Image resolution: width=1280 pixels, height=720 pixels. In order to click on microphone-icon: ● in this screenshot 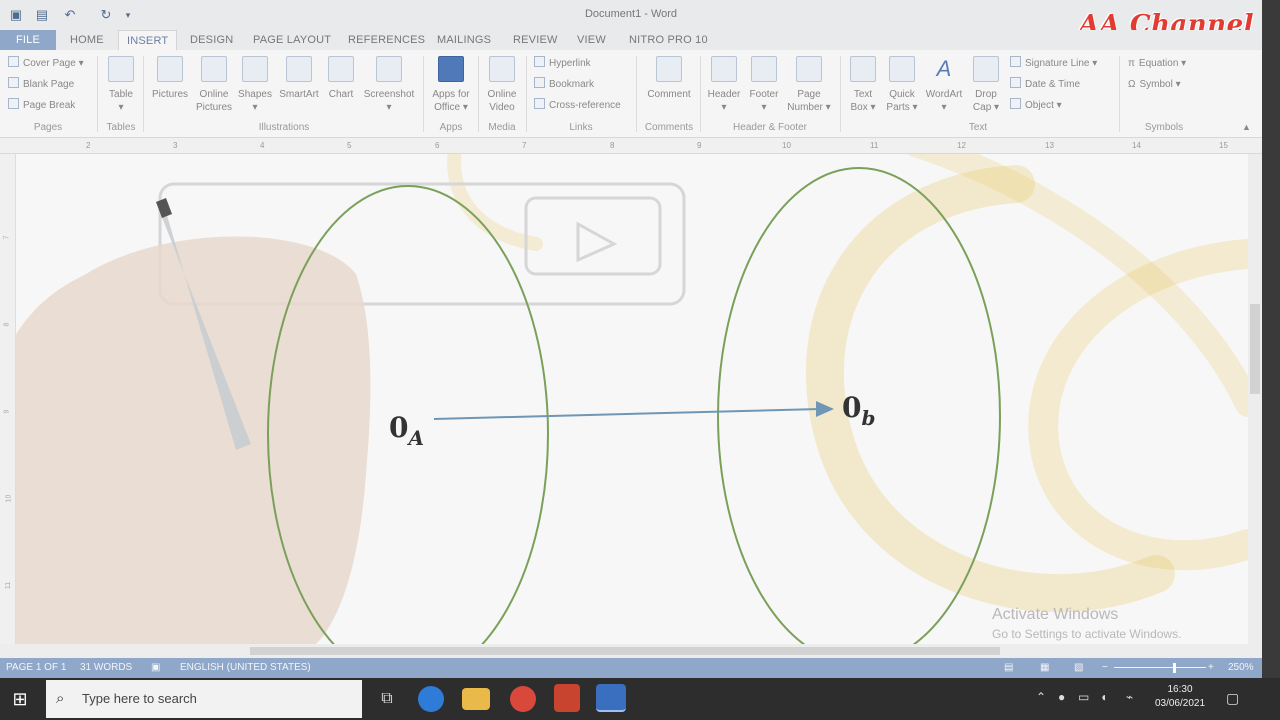, I will do `click(1061, 697)`.